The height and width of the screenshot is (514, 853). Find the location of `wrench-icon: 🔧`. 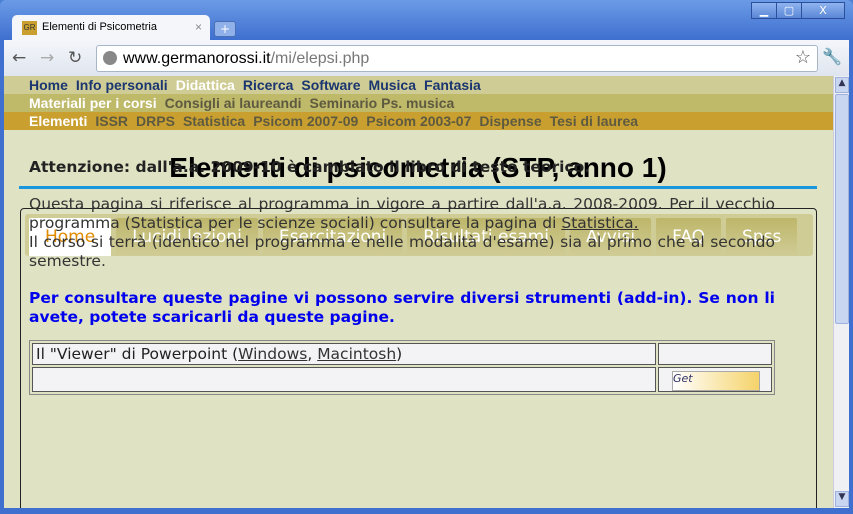

wrench-icon: 🔧 is located at coordinates (832, 56).